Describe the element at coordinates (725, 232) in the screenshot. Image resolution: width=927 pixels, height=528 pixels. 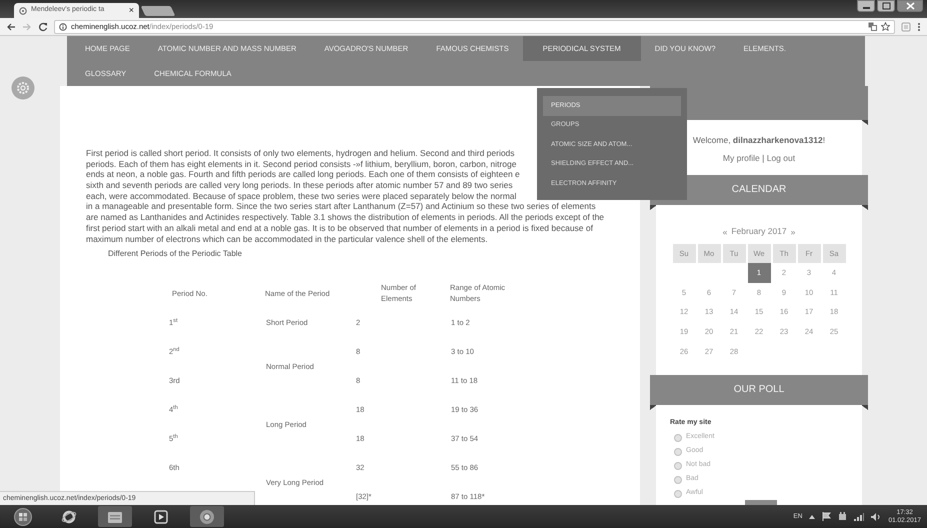
I see `previous-month-button: «` at that location.